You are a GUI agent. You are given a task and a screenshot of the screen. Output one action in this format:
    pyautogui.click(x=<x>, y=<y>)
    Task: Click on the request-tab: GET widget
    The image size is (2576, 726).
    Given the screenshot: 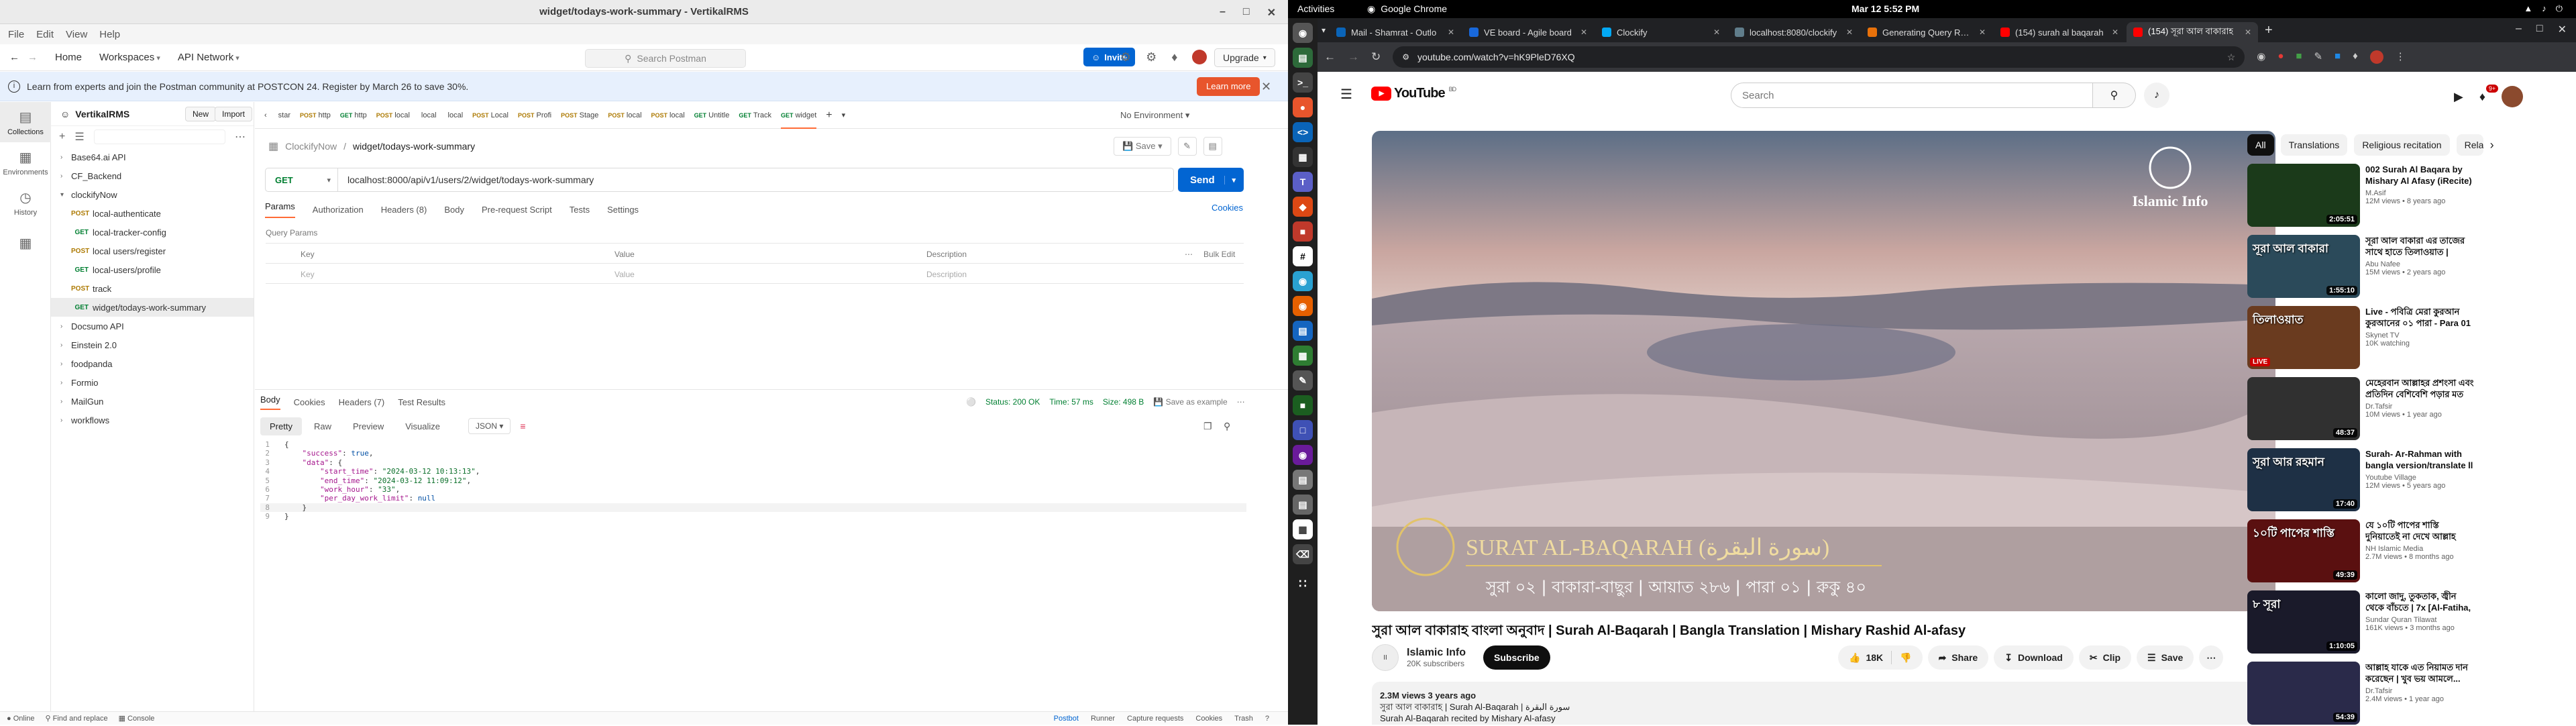 What is the action you would take?
    pyautogui.click(x=798, y=116)
    